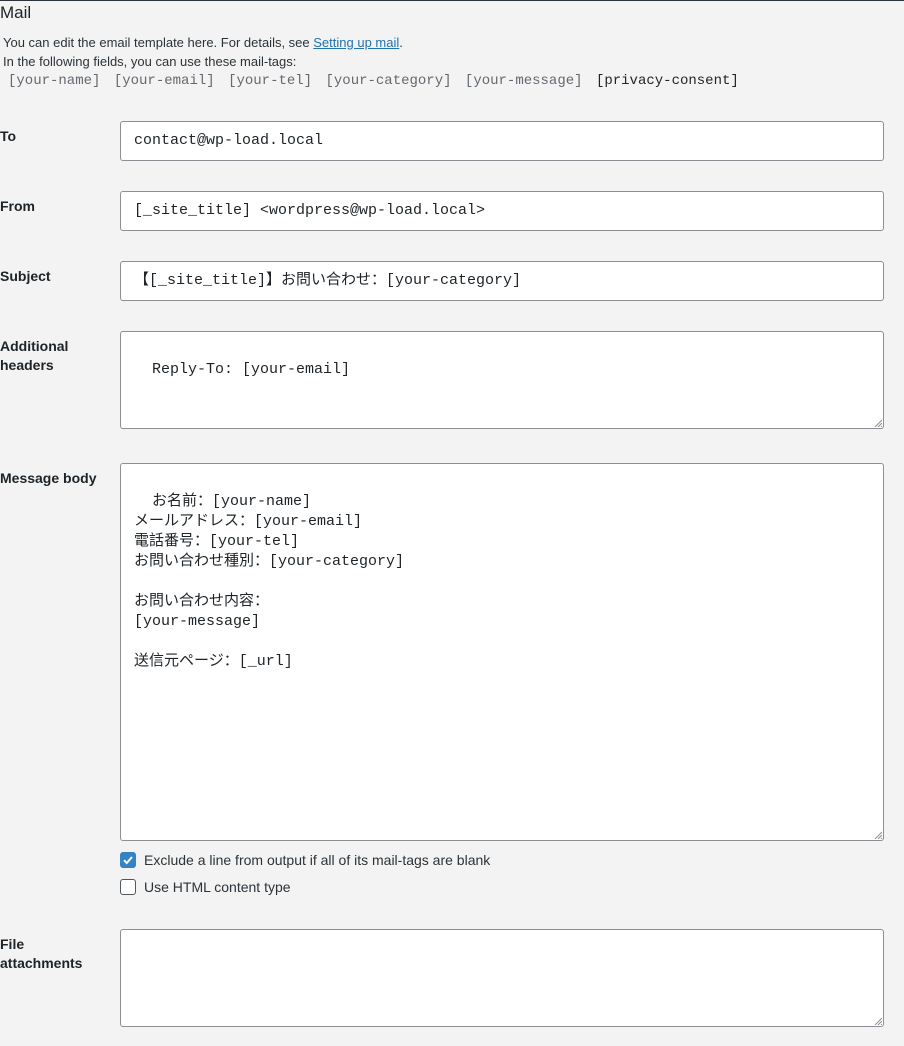 This screenshot has width=904, height=1046. I want to click on additional-headers-label: Additional headers, so click(34, 355).